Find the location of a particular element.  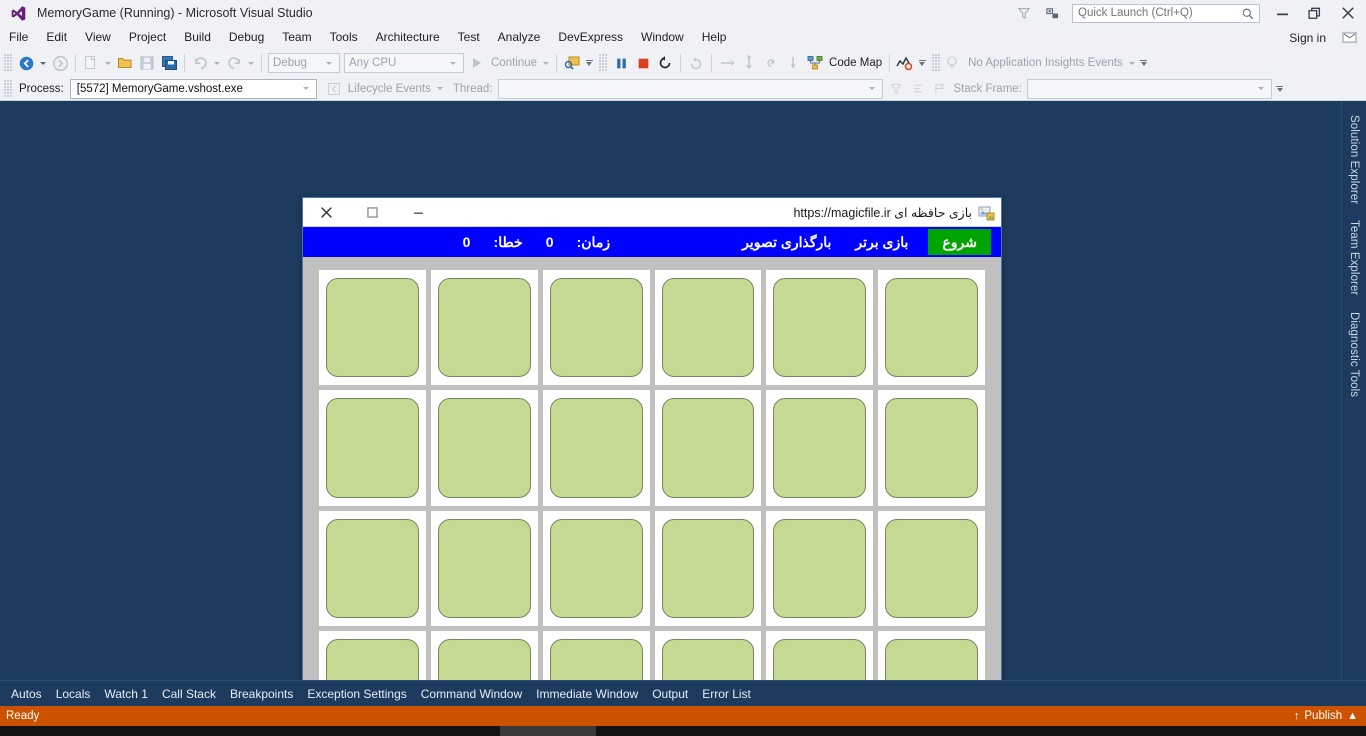

stop-icon is located at coordinates (643, 63).